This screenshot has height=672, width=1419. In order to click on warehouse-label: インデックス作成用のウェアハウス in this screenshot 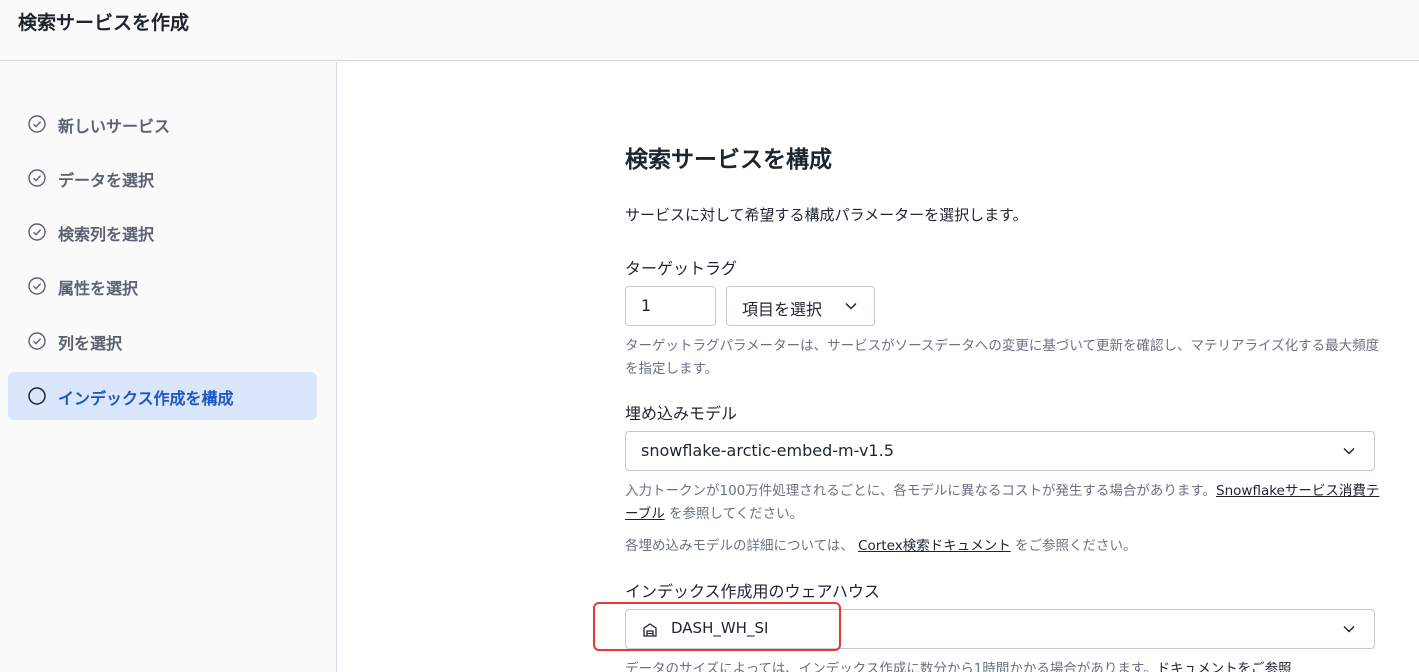, I will do `click(752, 591)`.